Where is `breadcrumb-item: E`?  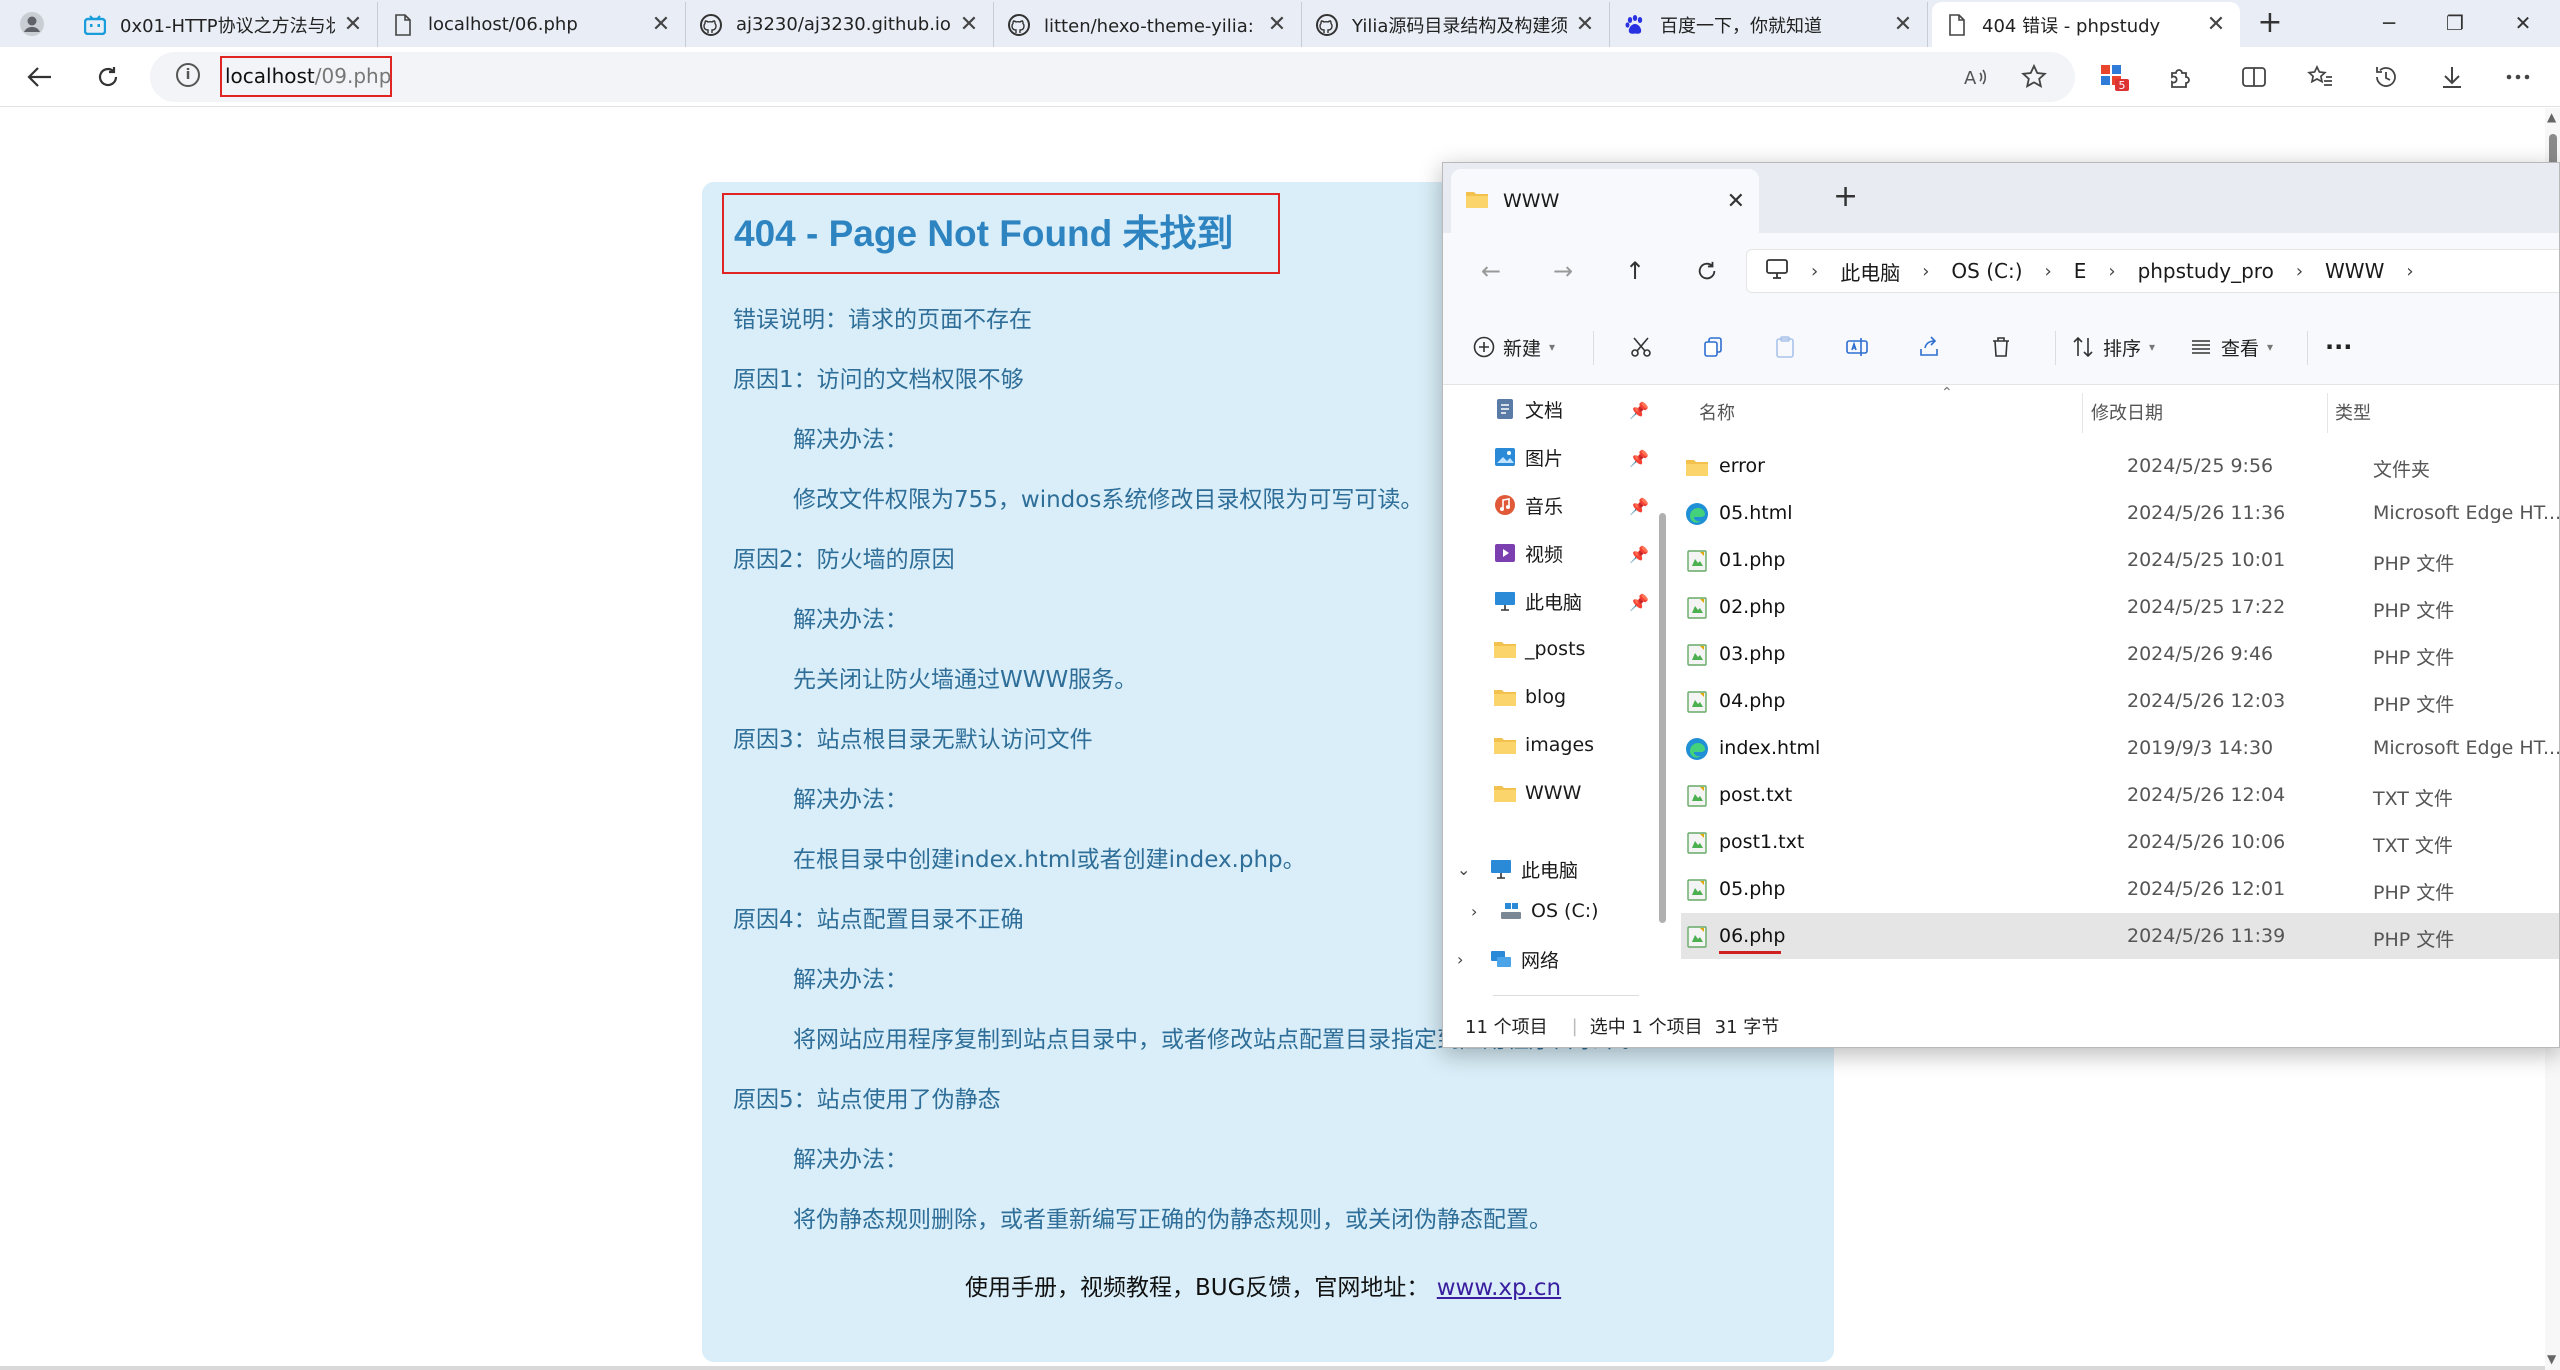 breadcrumb-item: E is located at coordinates (2080, 271).